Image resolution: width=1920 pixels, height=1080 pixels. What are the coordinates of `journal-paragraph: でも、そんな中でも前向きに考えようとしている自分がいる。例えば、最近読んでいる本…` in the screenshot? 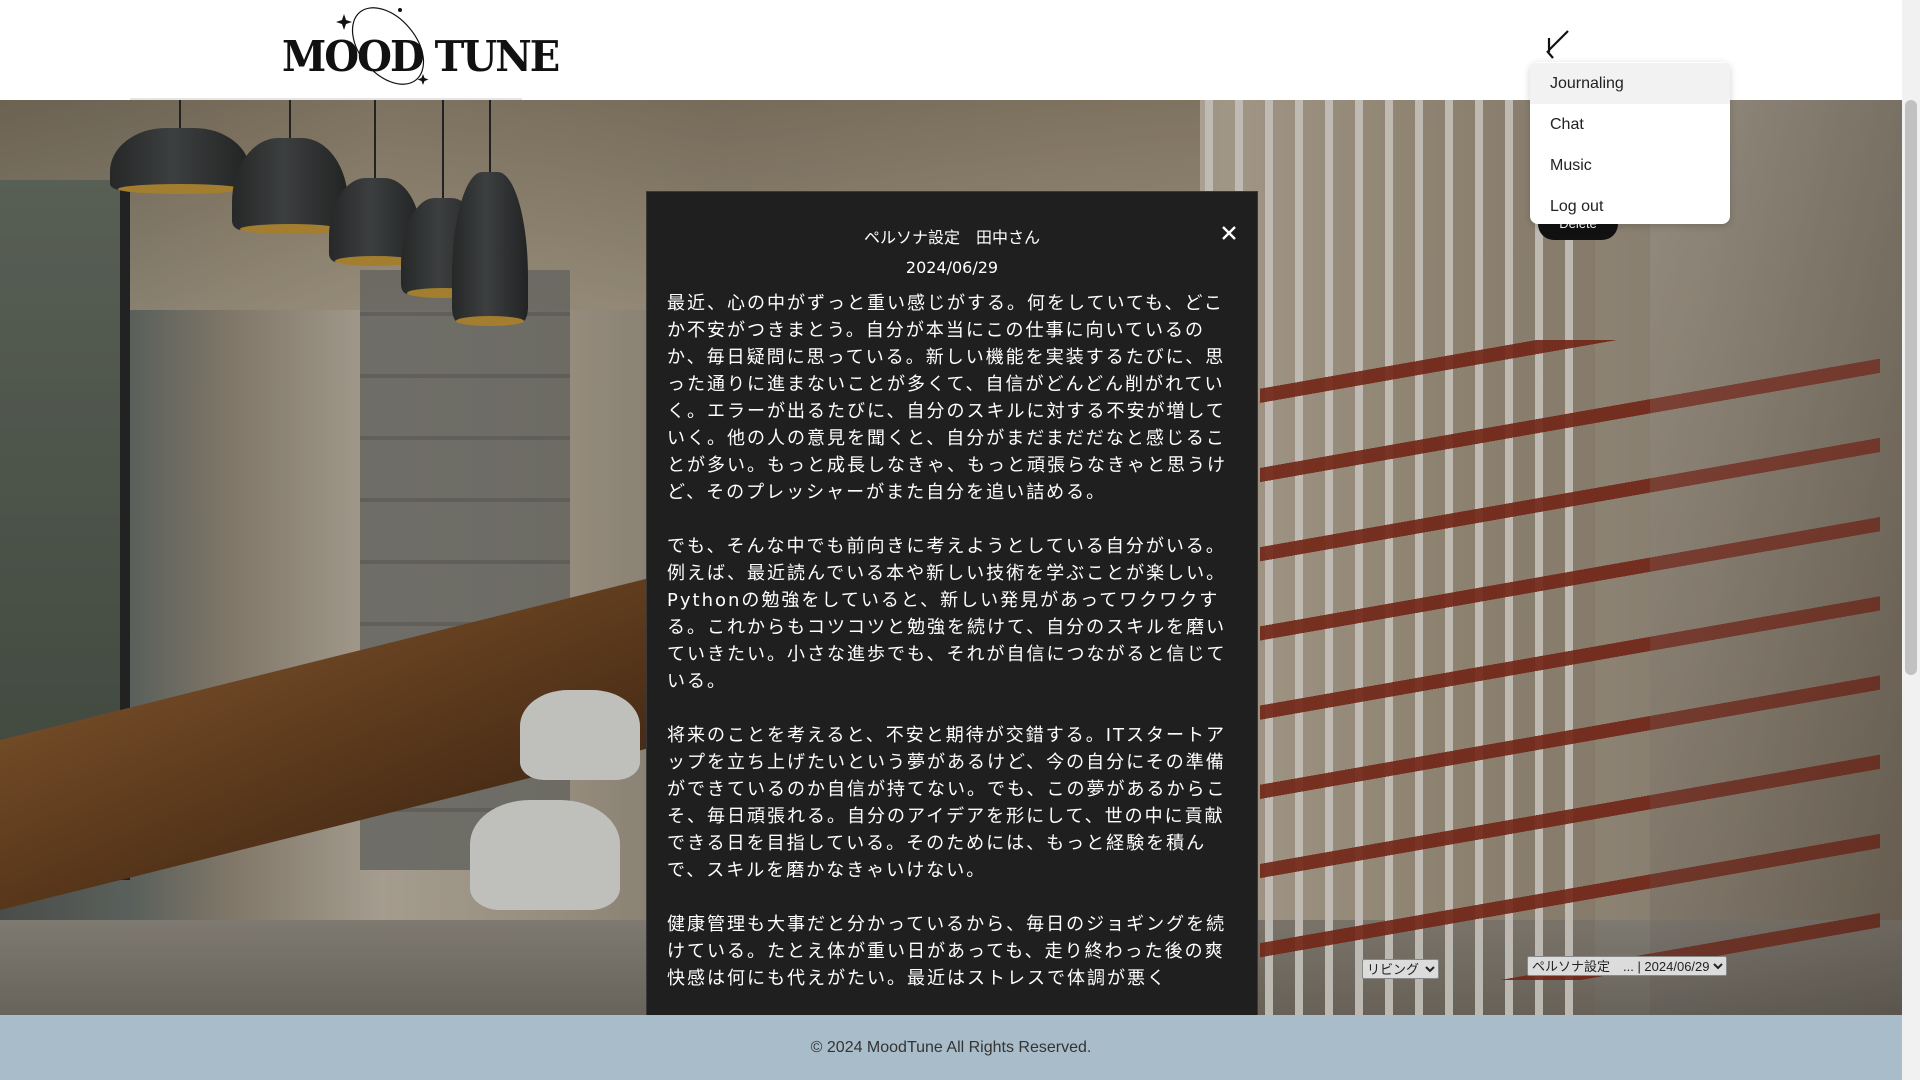 It's located at (947, 614).